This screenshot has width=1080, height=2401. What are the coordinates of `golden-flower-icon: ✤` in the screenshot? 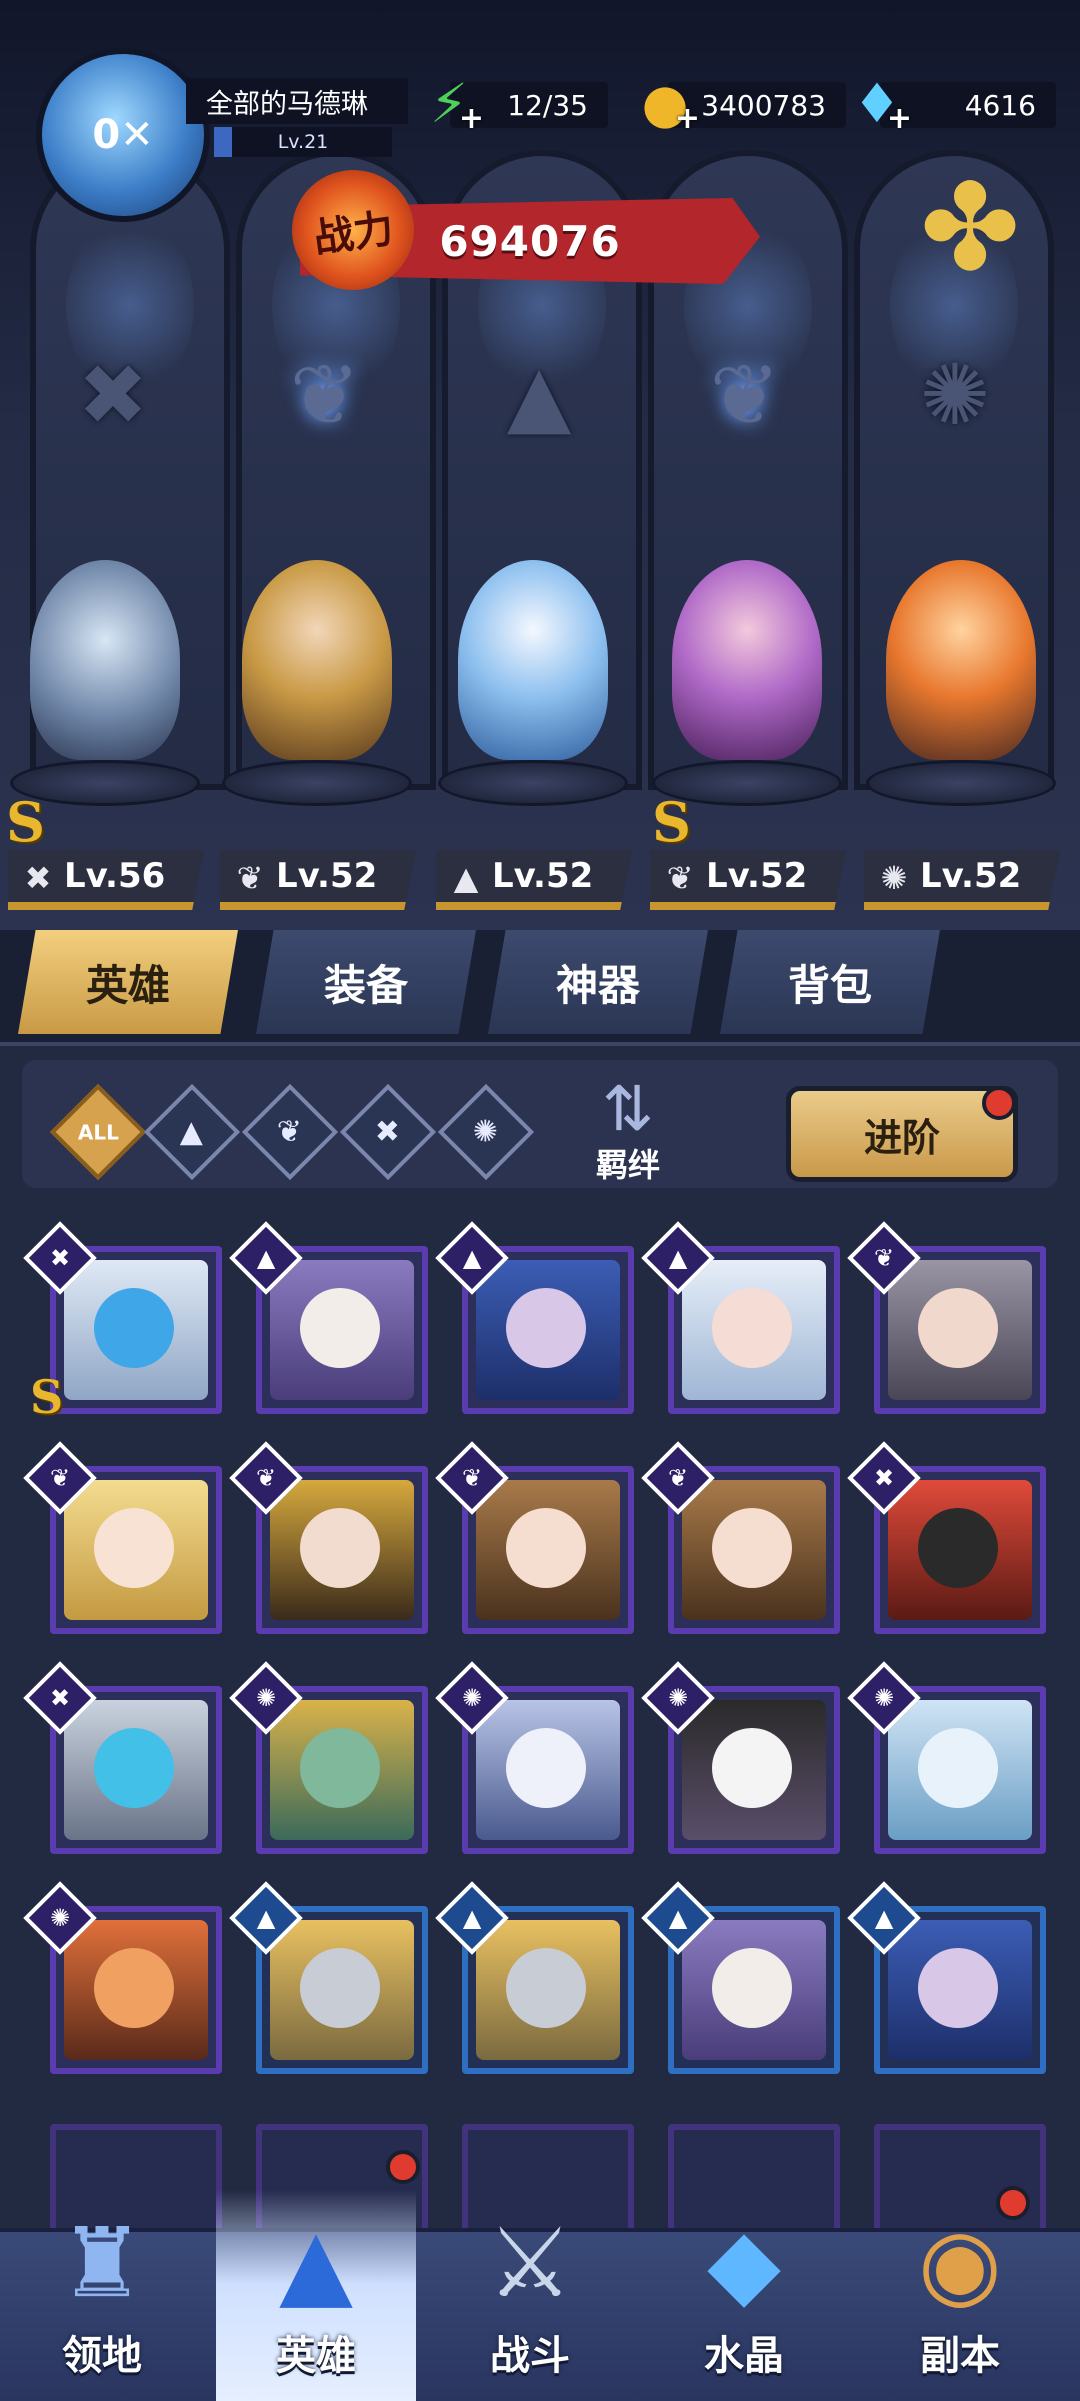 It's located at (970, 228).